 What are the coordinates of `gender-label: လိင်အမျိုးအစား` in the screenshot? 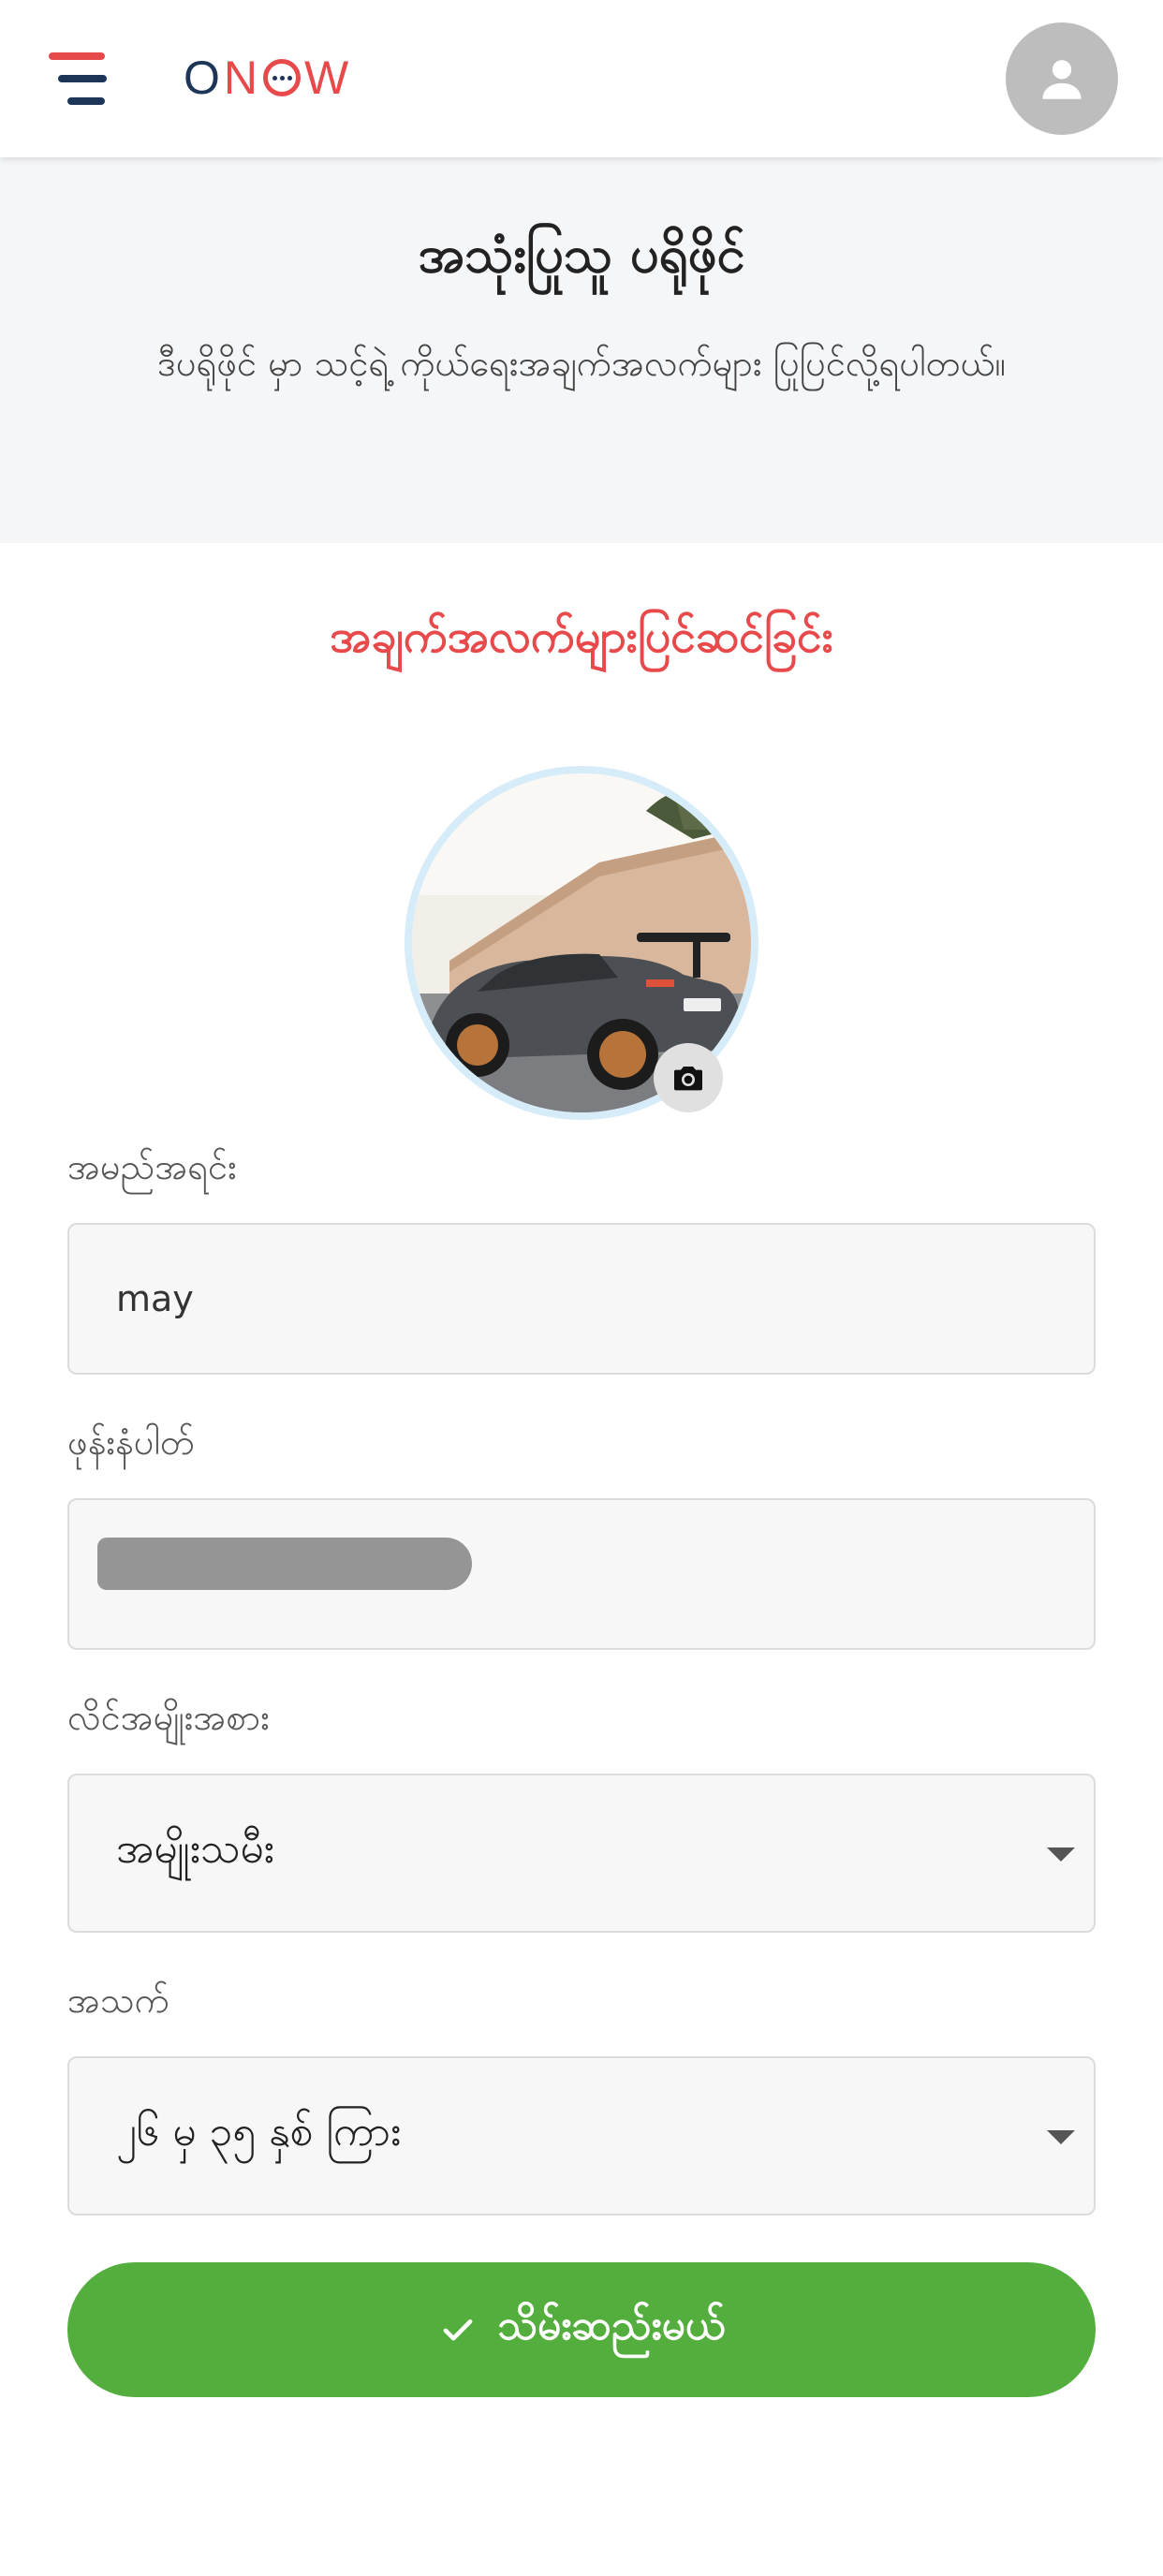 It's located at (169, 1717).